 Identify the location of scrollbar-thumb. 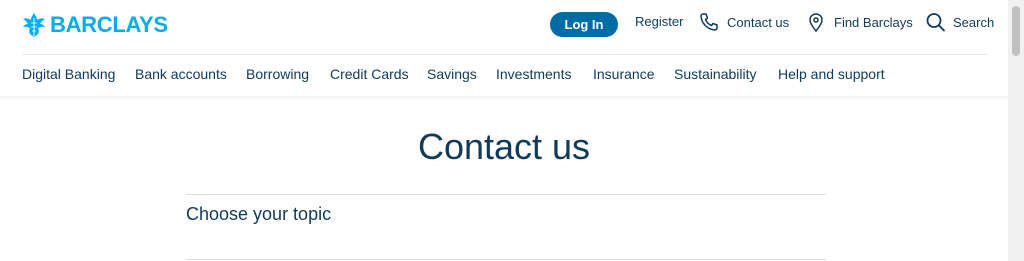
(1016, 31).